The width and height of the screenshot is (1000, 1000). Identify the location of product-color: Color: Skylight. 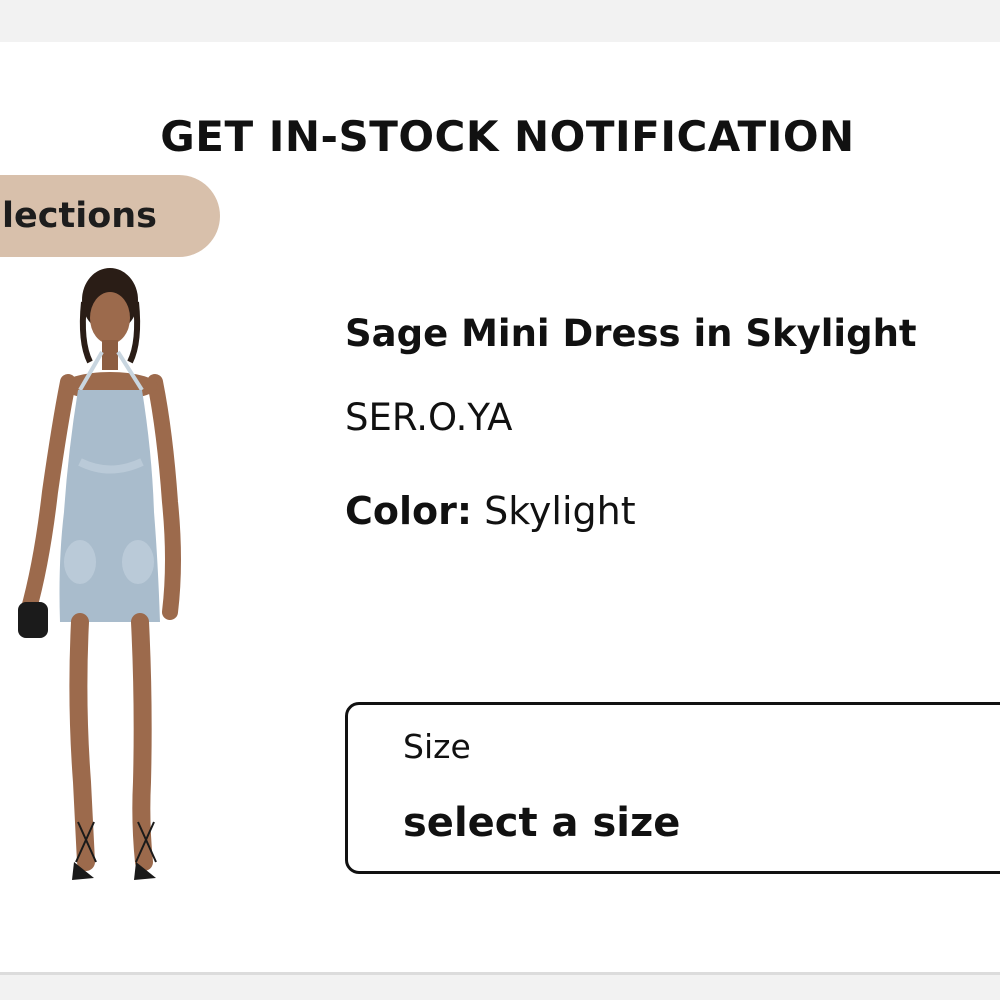
(490, 511).